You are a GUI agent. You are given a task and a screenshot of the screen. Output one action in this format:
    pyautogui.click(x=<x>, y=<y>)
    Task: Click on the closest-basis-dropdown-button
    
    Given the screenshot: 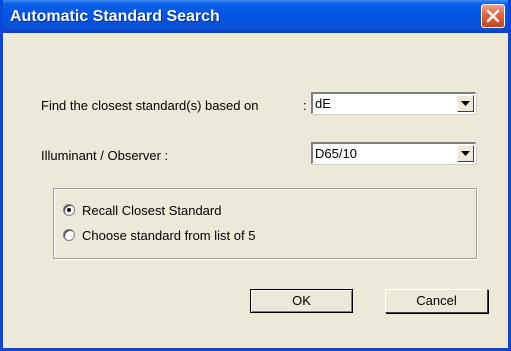 What is the action you would take?
    pyautogui.click(x=465, y=103)
    